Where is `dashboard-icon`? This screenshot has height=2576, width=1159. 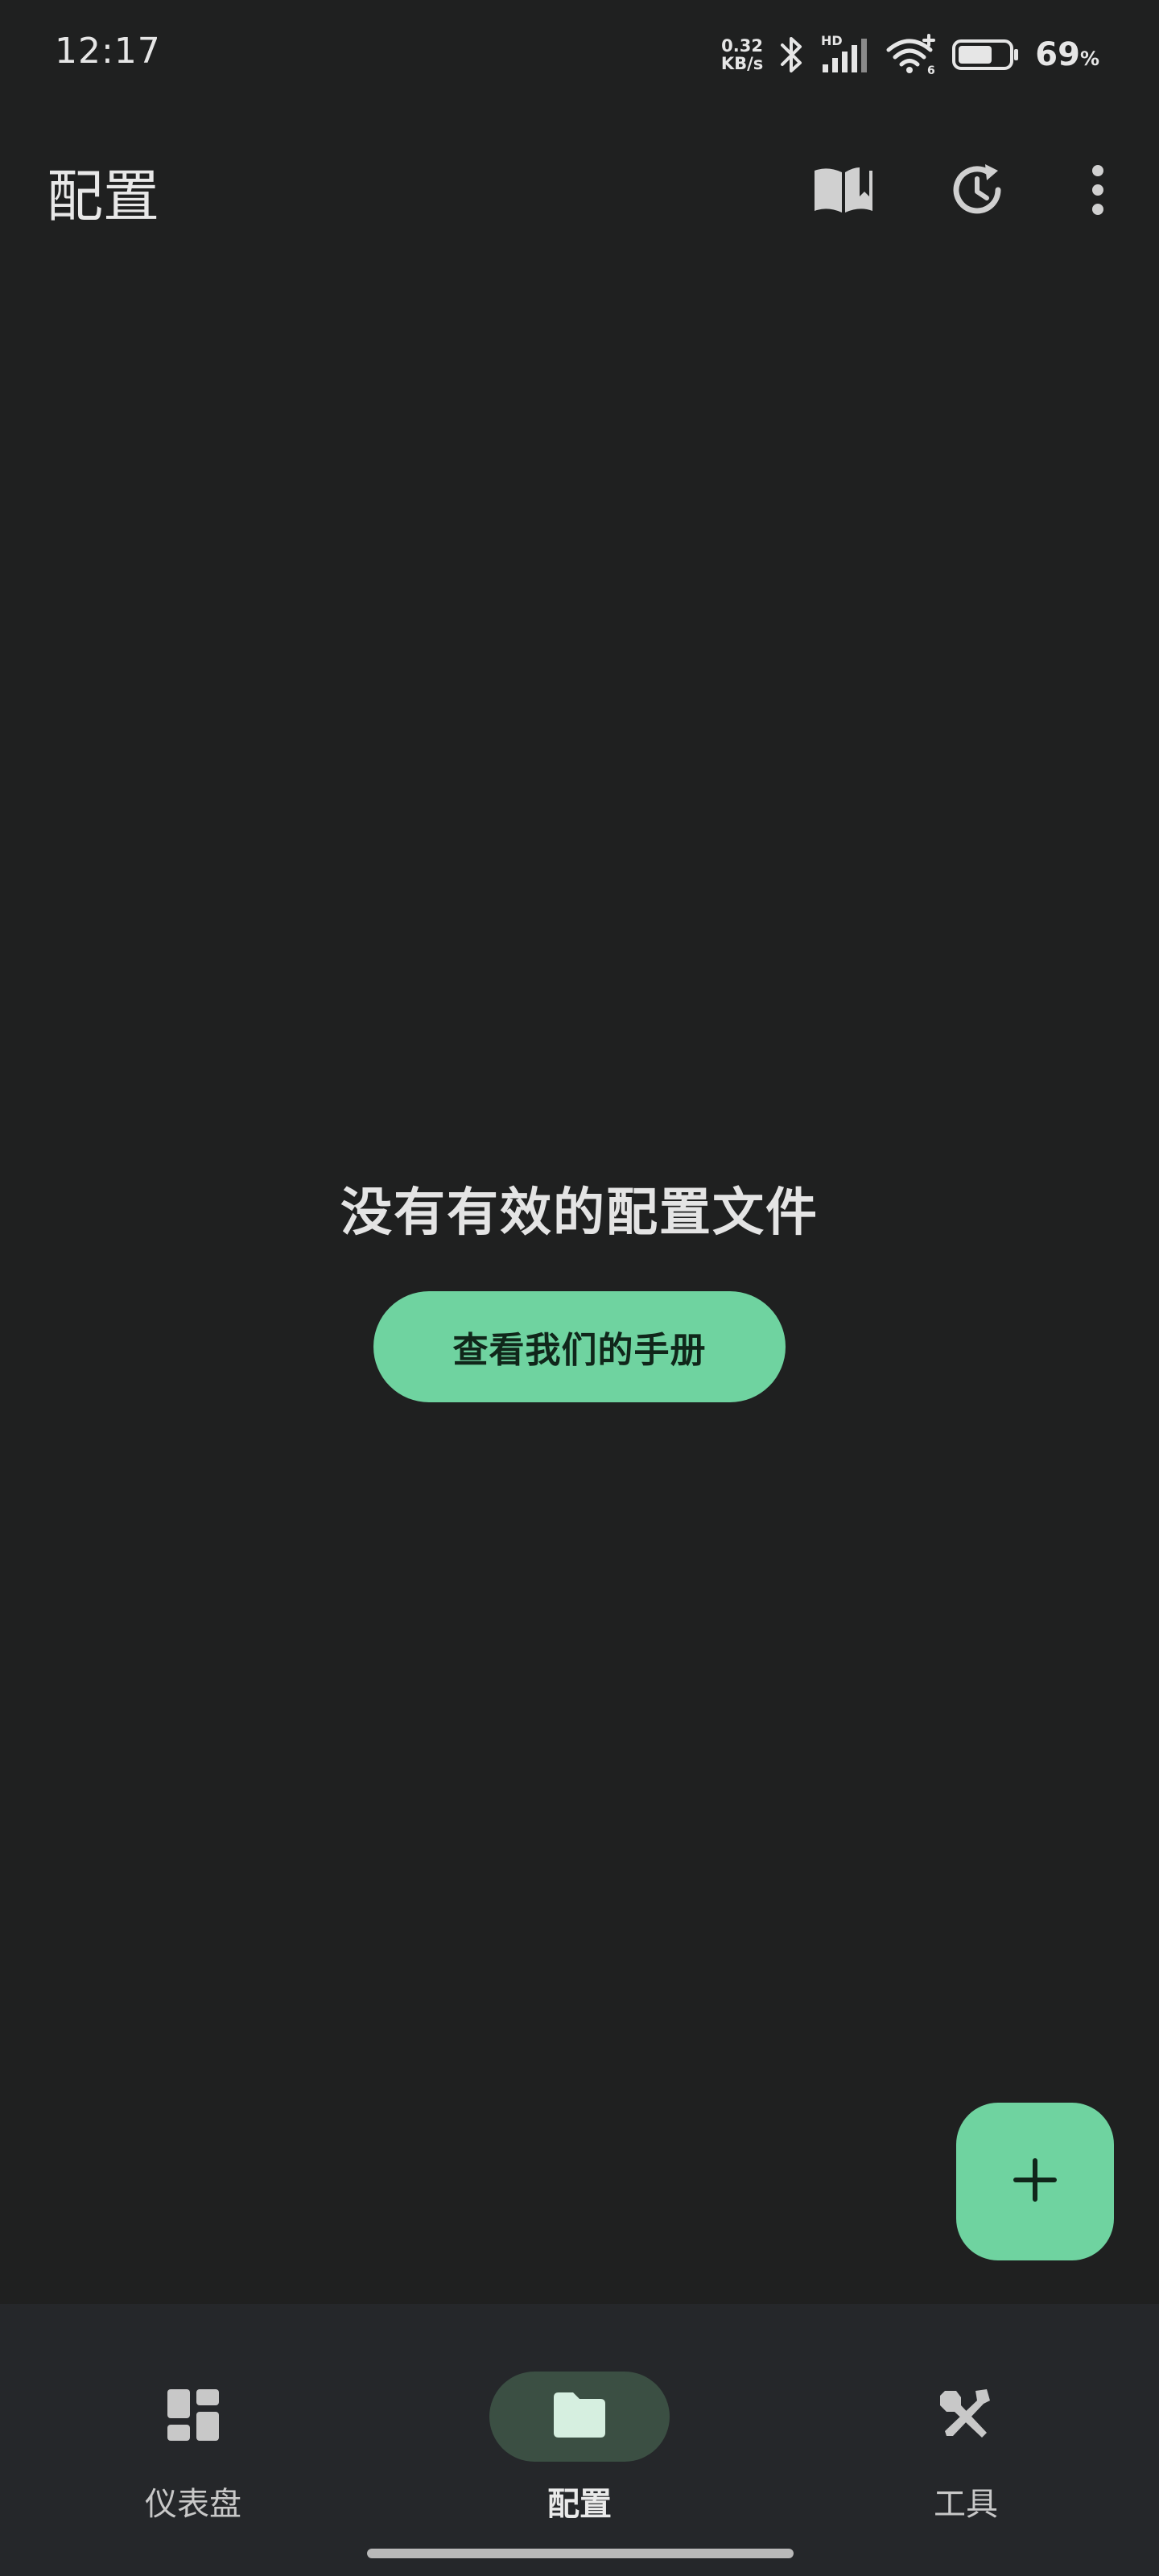 dashboard-icon is located at coordinates (193, 2417).